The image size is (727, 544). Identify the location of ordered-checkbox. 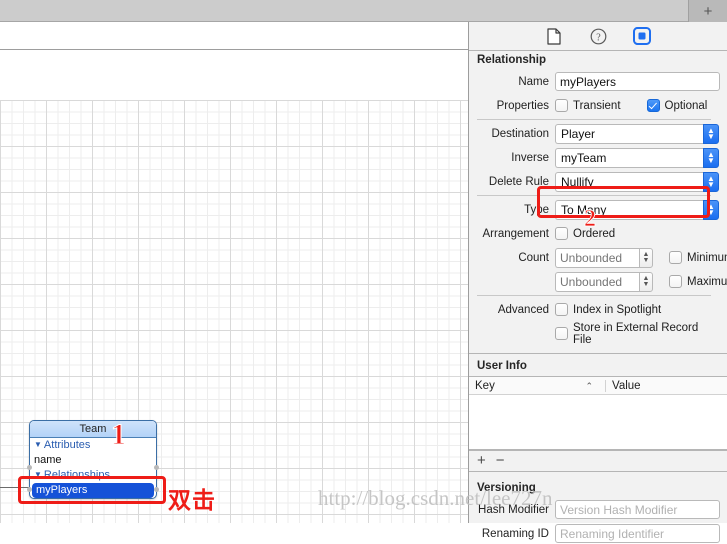
(561, 233).